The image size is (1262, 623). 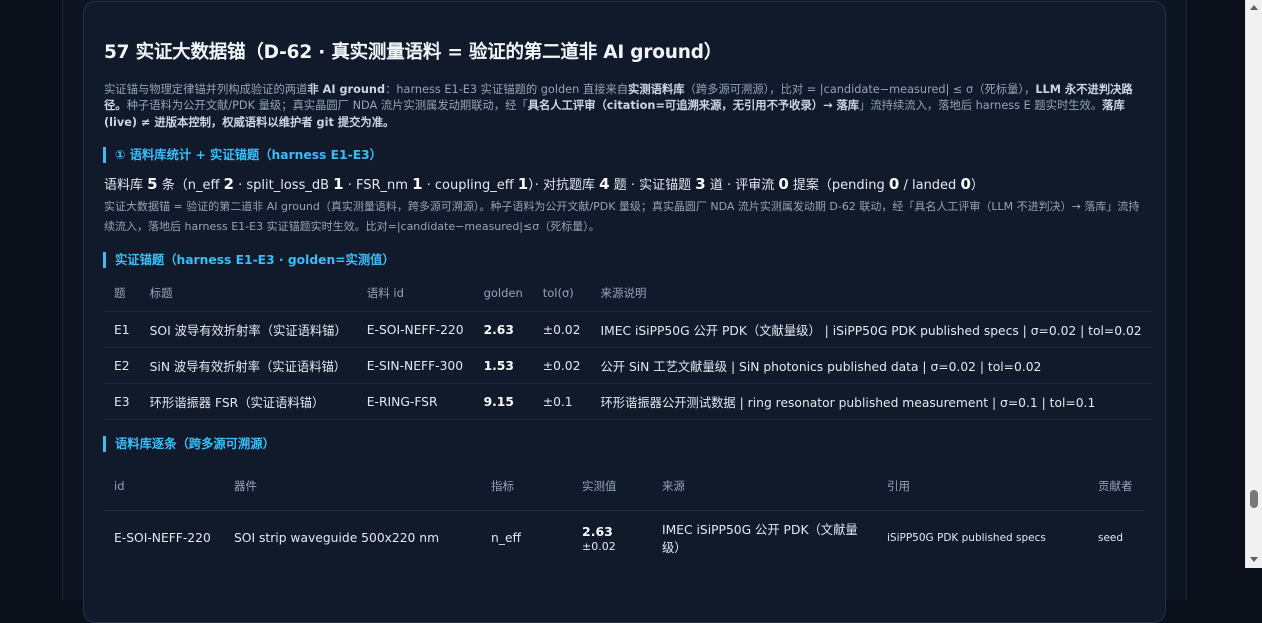 I want to click on cell-source: IMEC iSiPP50G 公开 PDK（文献量级）, so click(x=760, y=539).